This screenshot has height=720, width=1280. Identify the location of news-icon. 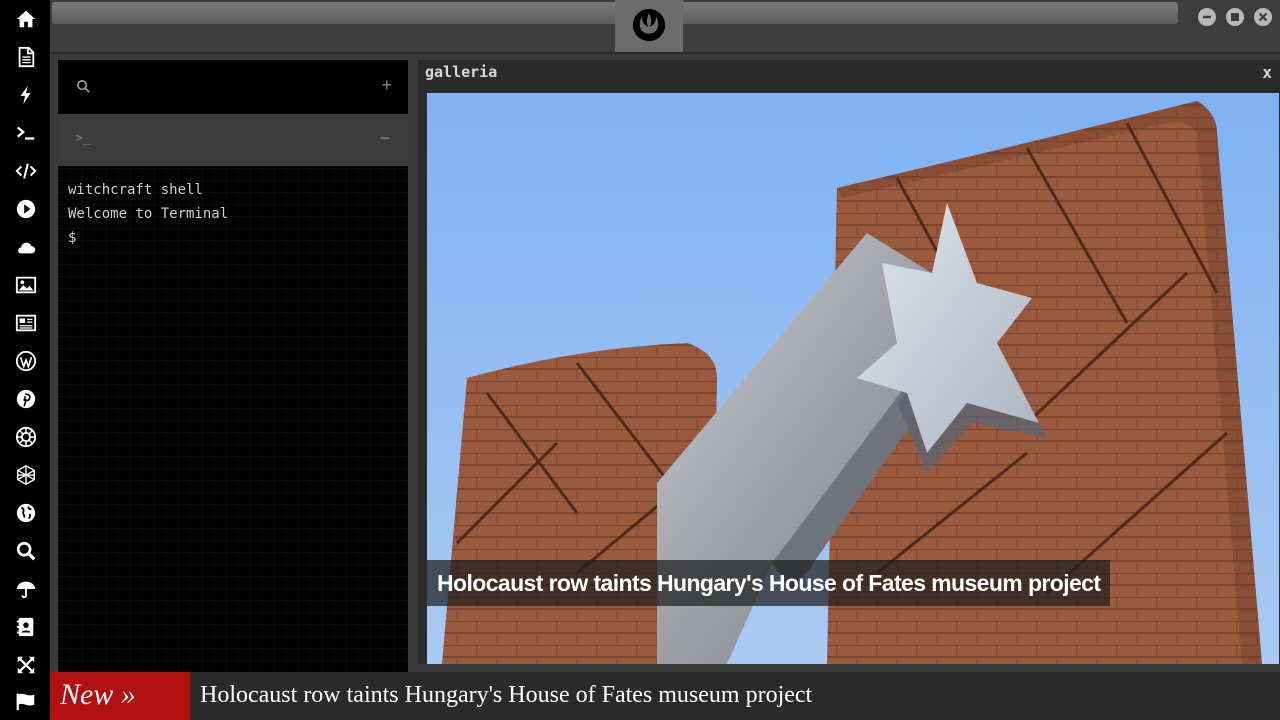
(26, 323).